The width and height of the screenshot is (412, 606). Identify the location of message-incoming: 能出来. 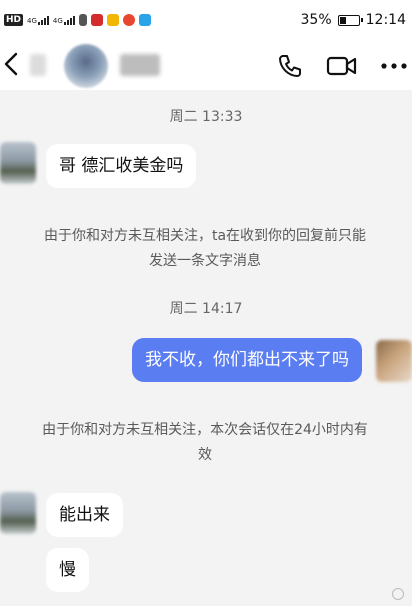
(84, 515).